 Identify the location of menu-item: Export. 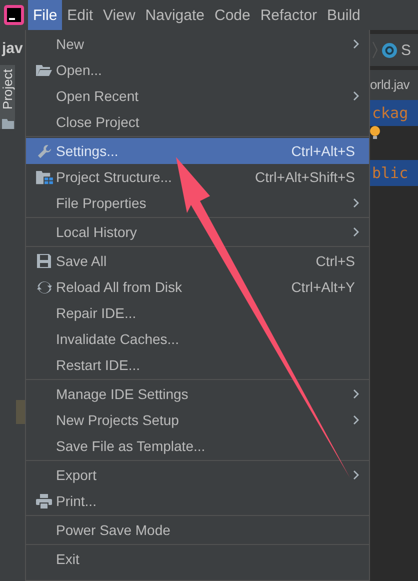
(197, 475).